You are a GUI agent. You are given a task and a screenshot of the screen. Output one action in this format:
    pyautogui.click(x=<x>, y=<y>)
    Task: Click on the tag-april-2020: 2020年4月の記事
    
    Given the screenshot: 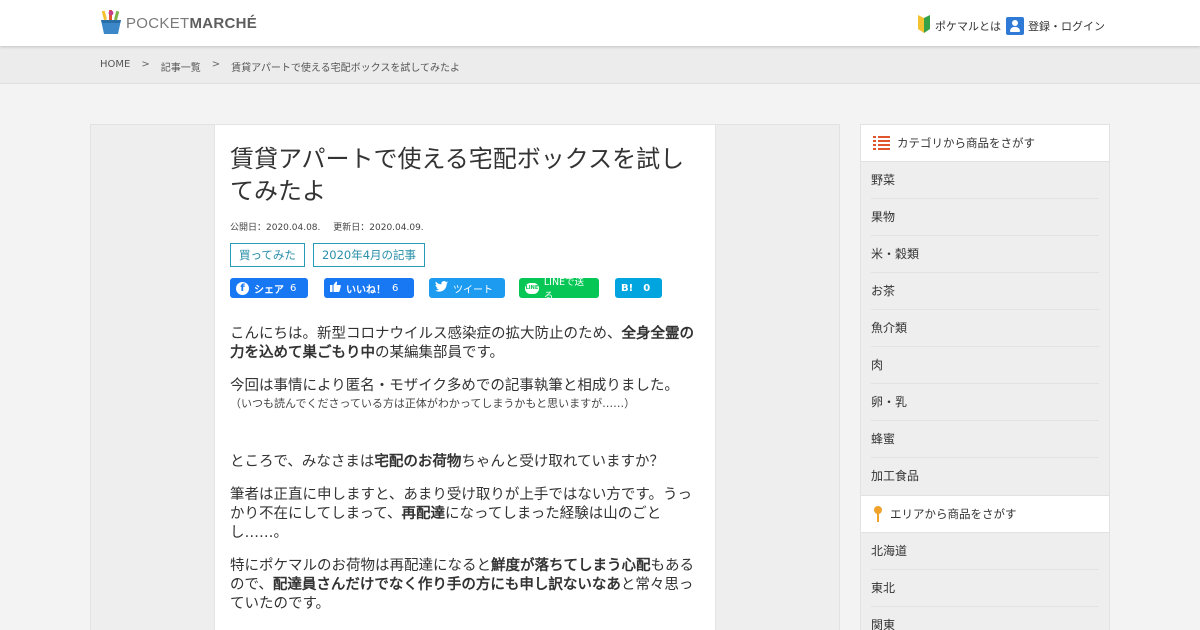 What is the action you would take?
    pyautogui.click(x=369, y=255)
    